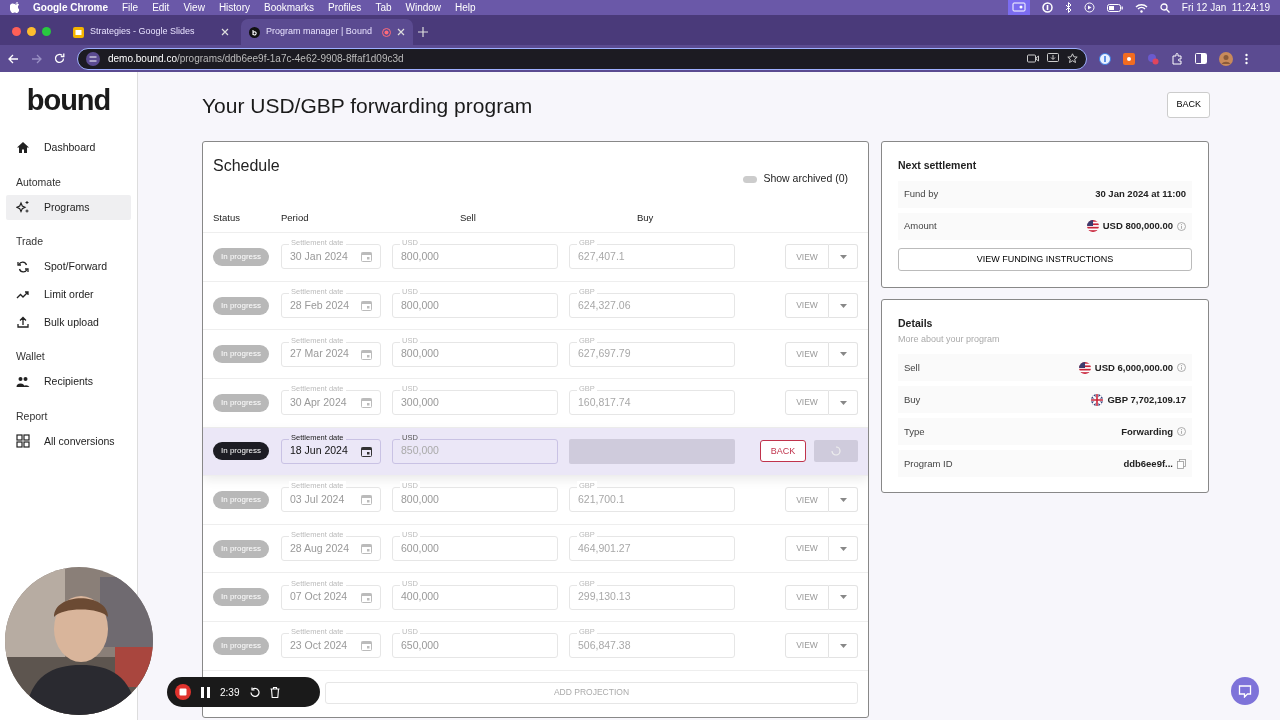 The image size is (1280, 720). Describe the element at coordinates (1068, 7) in the screenshot. I see `bluetooth-icon` at that location.